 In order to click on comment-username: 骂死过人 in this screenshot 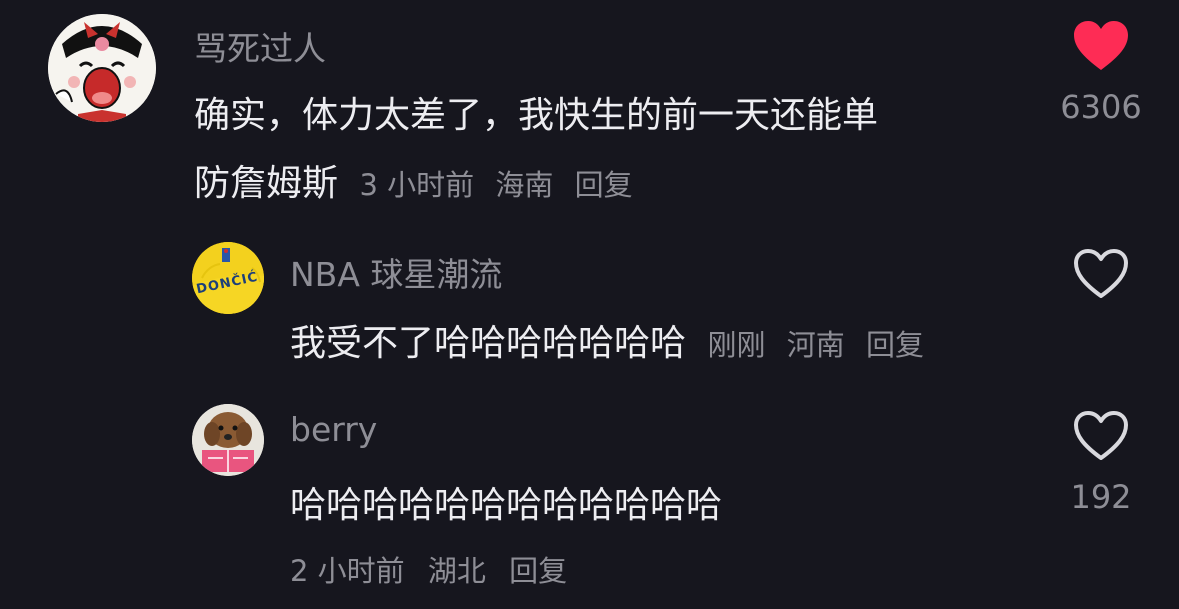, I will do `click(260, 46)`.